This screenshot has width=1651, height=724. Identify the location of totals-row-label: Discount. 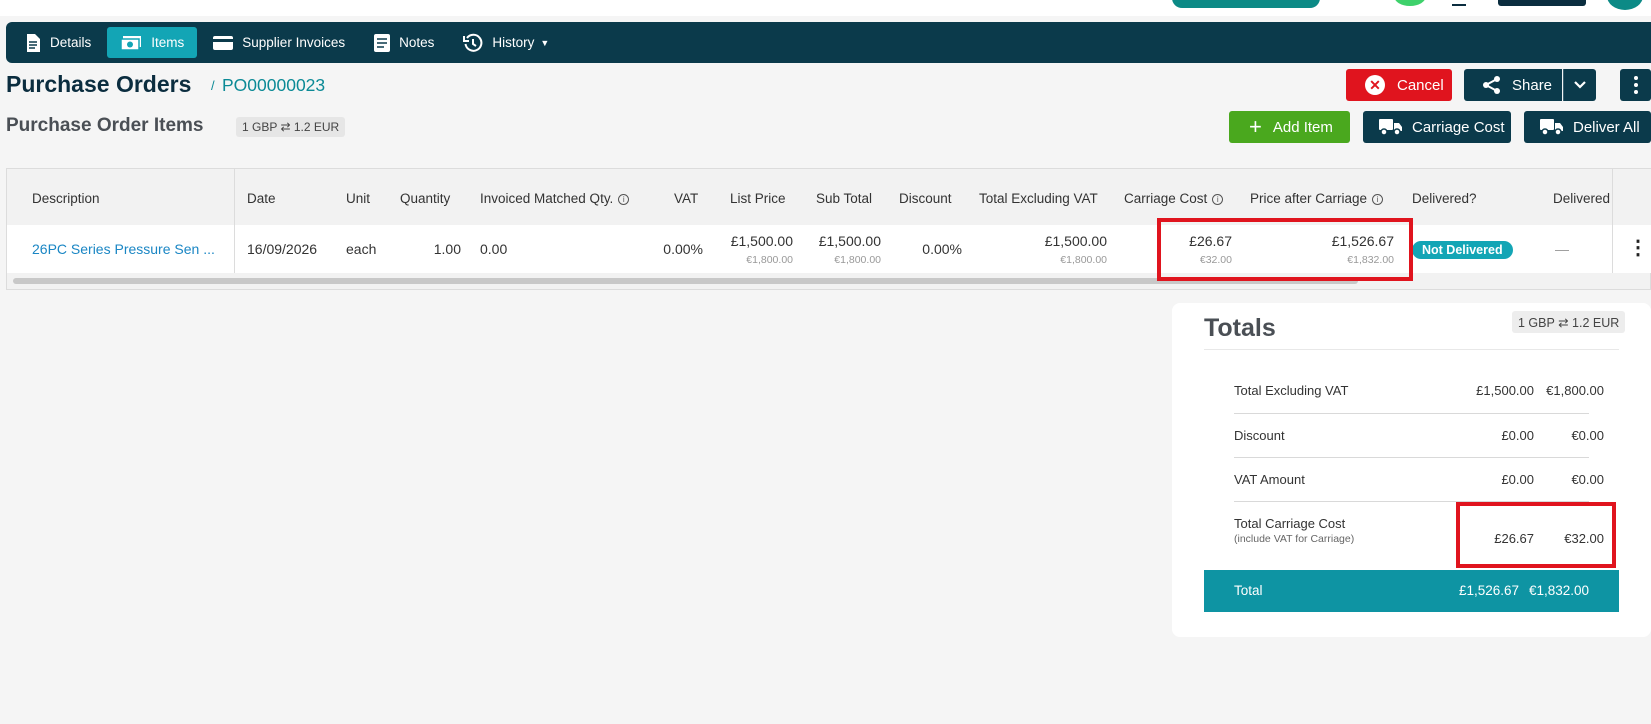
(1259, 435).